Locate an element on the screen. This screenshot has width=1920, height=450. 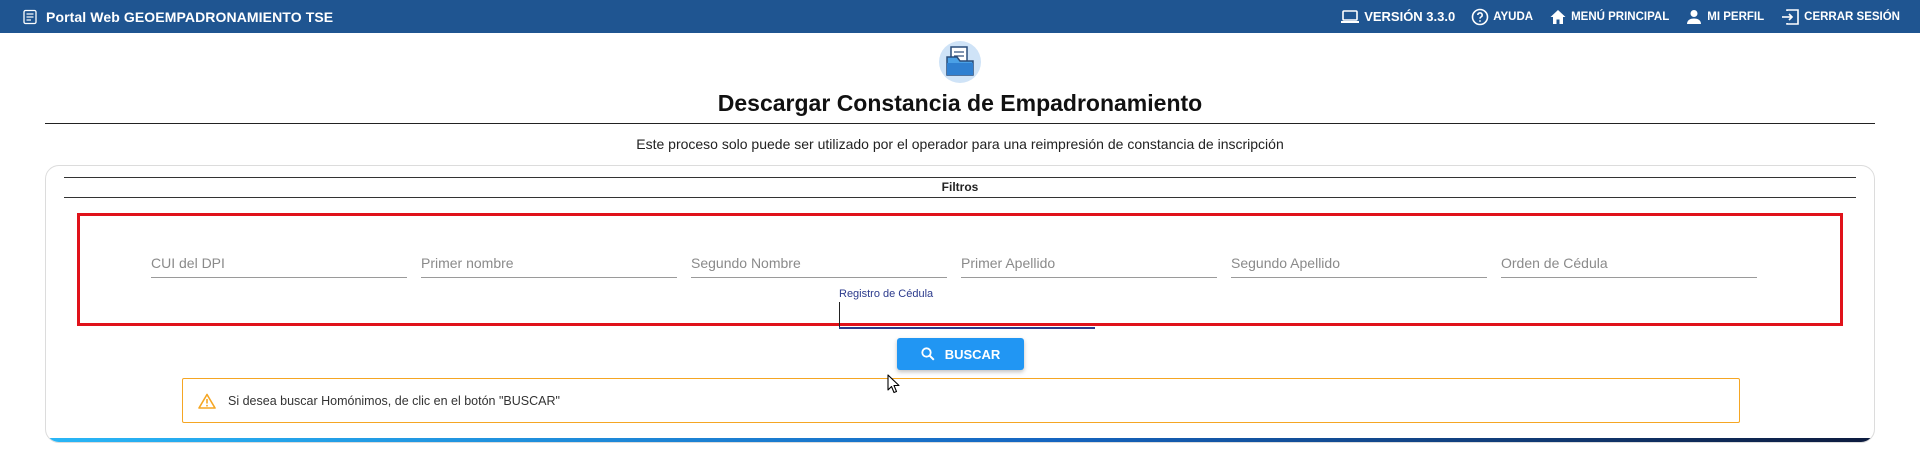
version-indicator: VERSIÓN 3.3.0 is located at coordinates (1397, 17).